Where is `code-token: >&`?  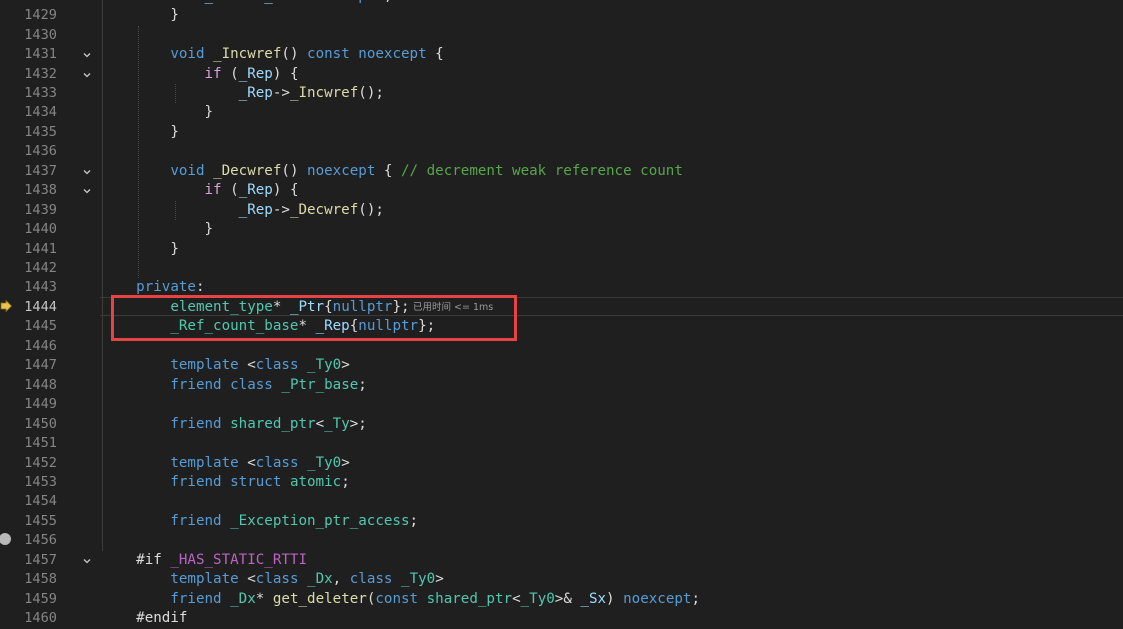
code-token: >& is located at coordinates (567, 598).